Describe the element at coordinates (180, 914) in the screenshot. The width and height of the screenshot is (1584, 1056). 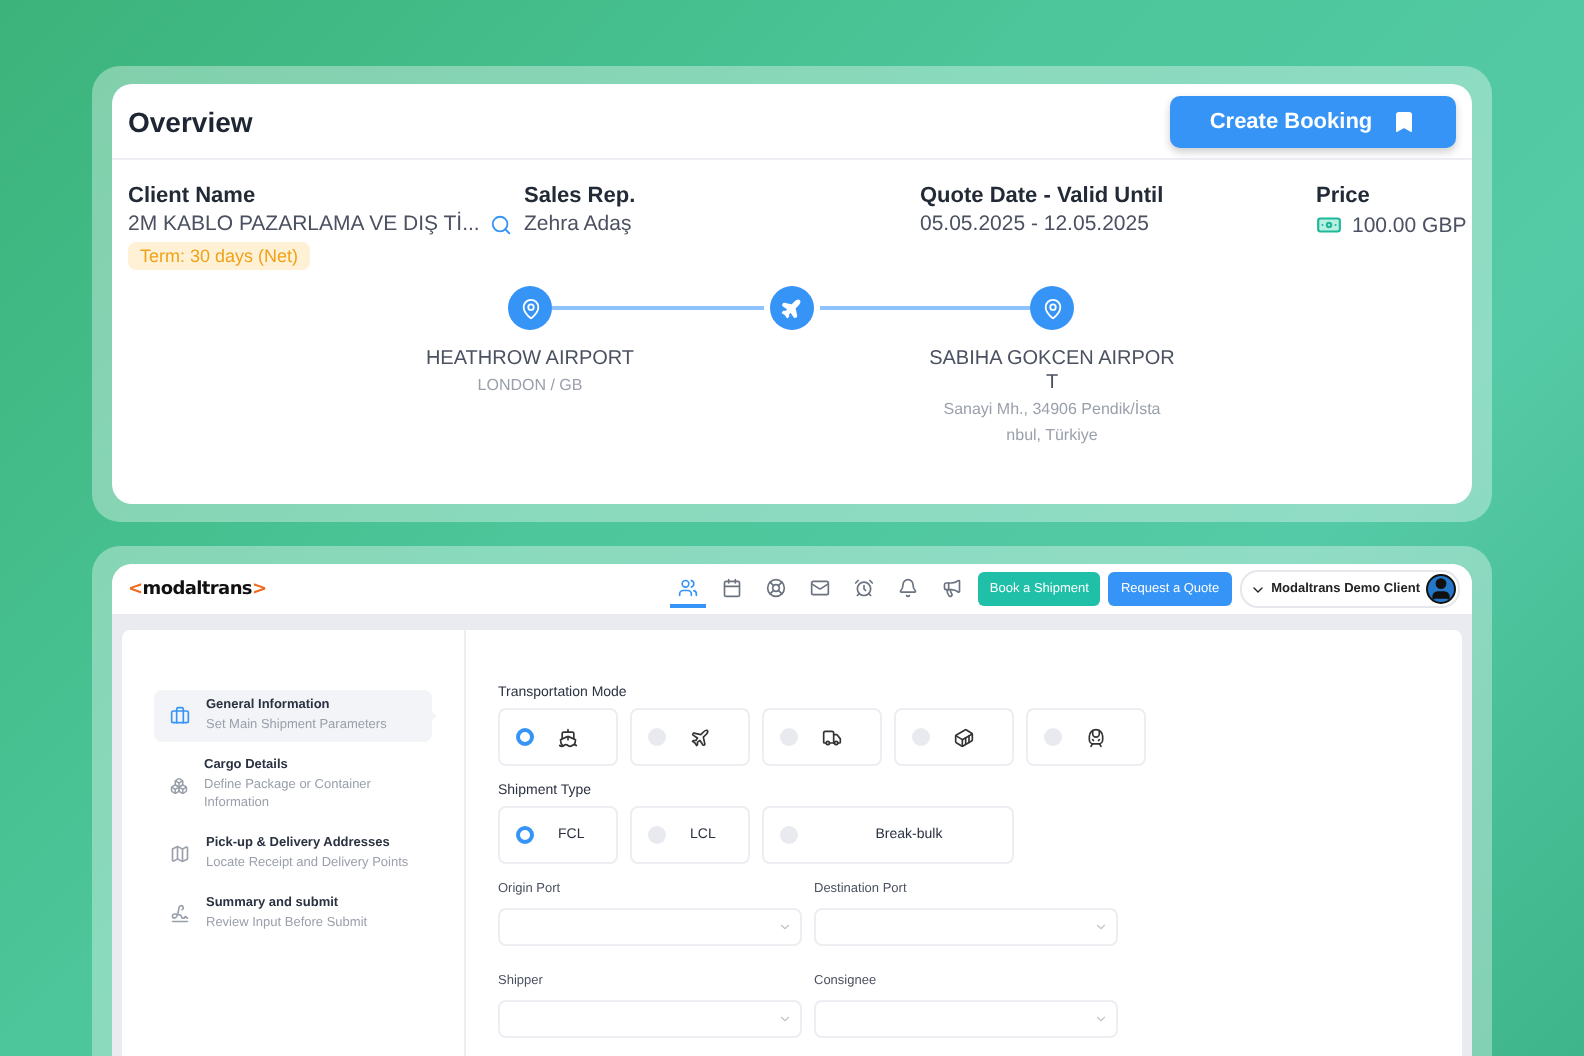
I see `signature-icon` at that location.